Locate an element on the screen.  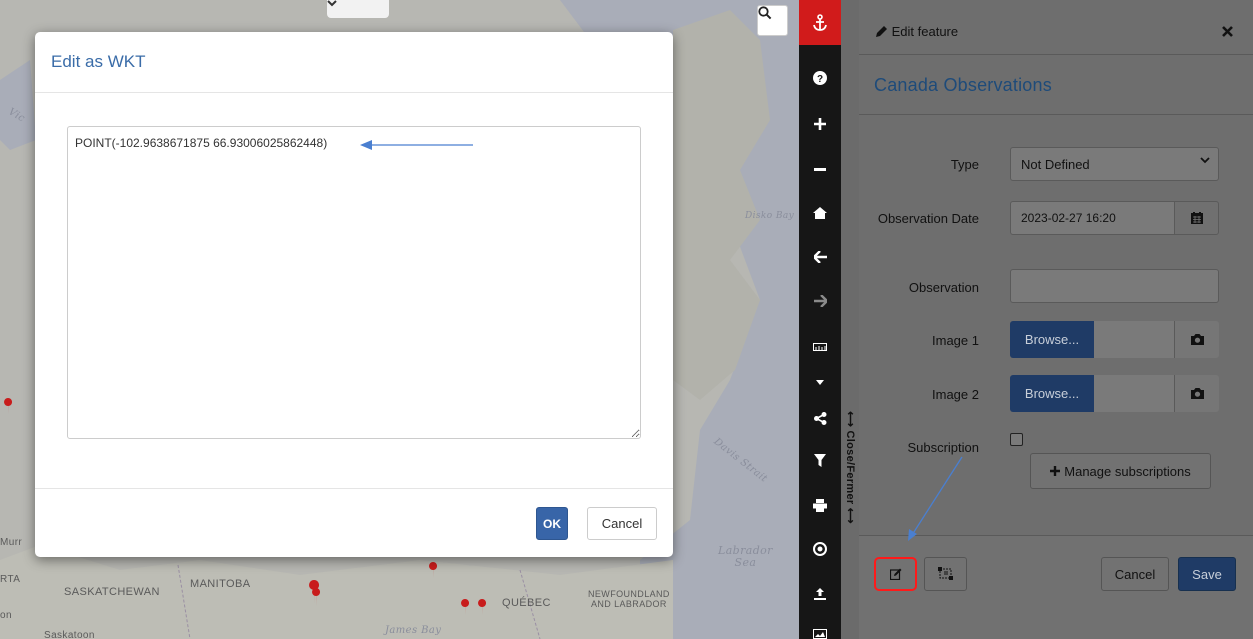
panel-header-title: Edit feature is located at coordinates (917, 31).